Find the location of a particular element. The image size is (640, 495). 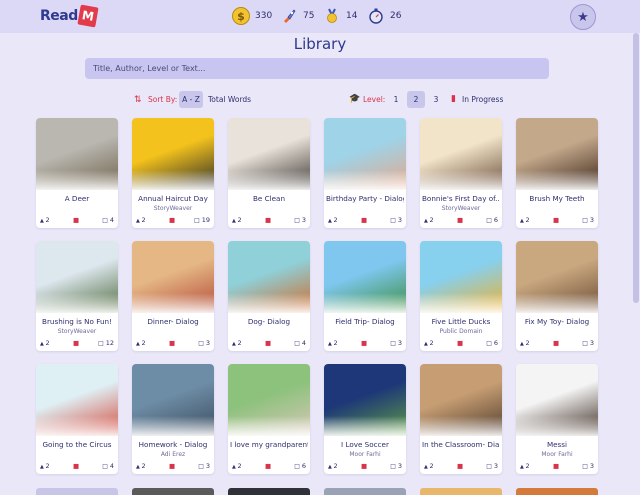

stopwatch-value: 26 is located at coordinates (396, 16).